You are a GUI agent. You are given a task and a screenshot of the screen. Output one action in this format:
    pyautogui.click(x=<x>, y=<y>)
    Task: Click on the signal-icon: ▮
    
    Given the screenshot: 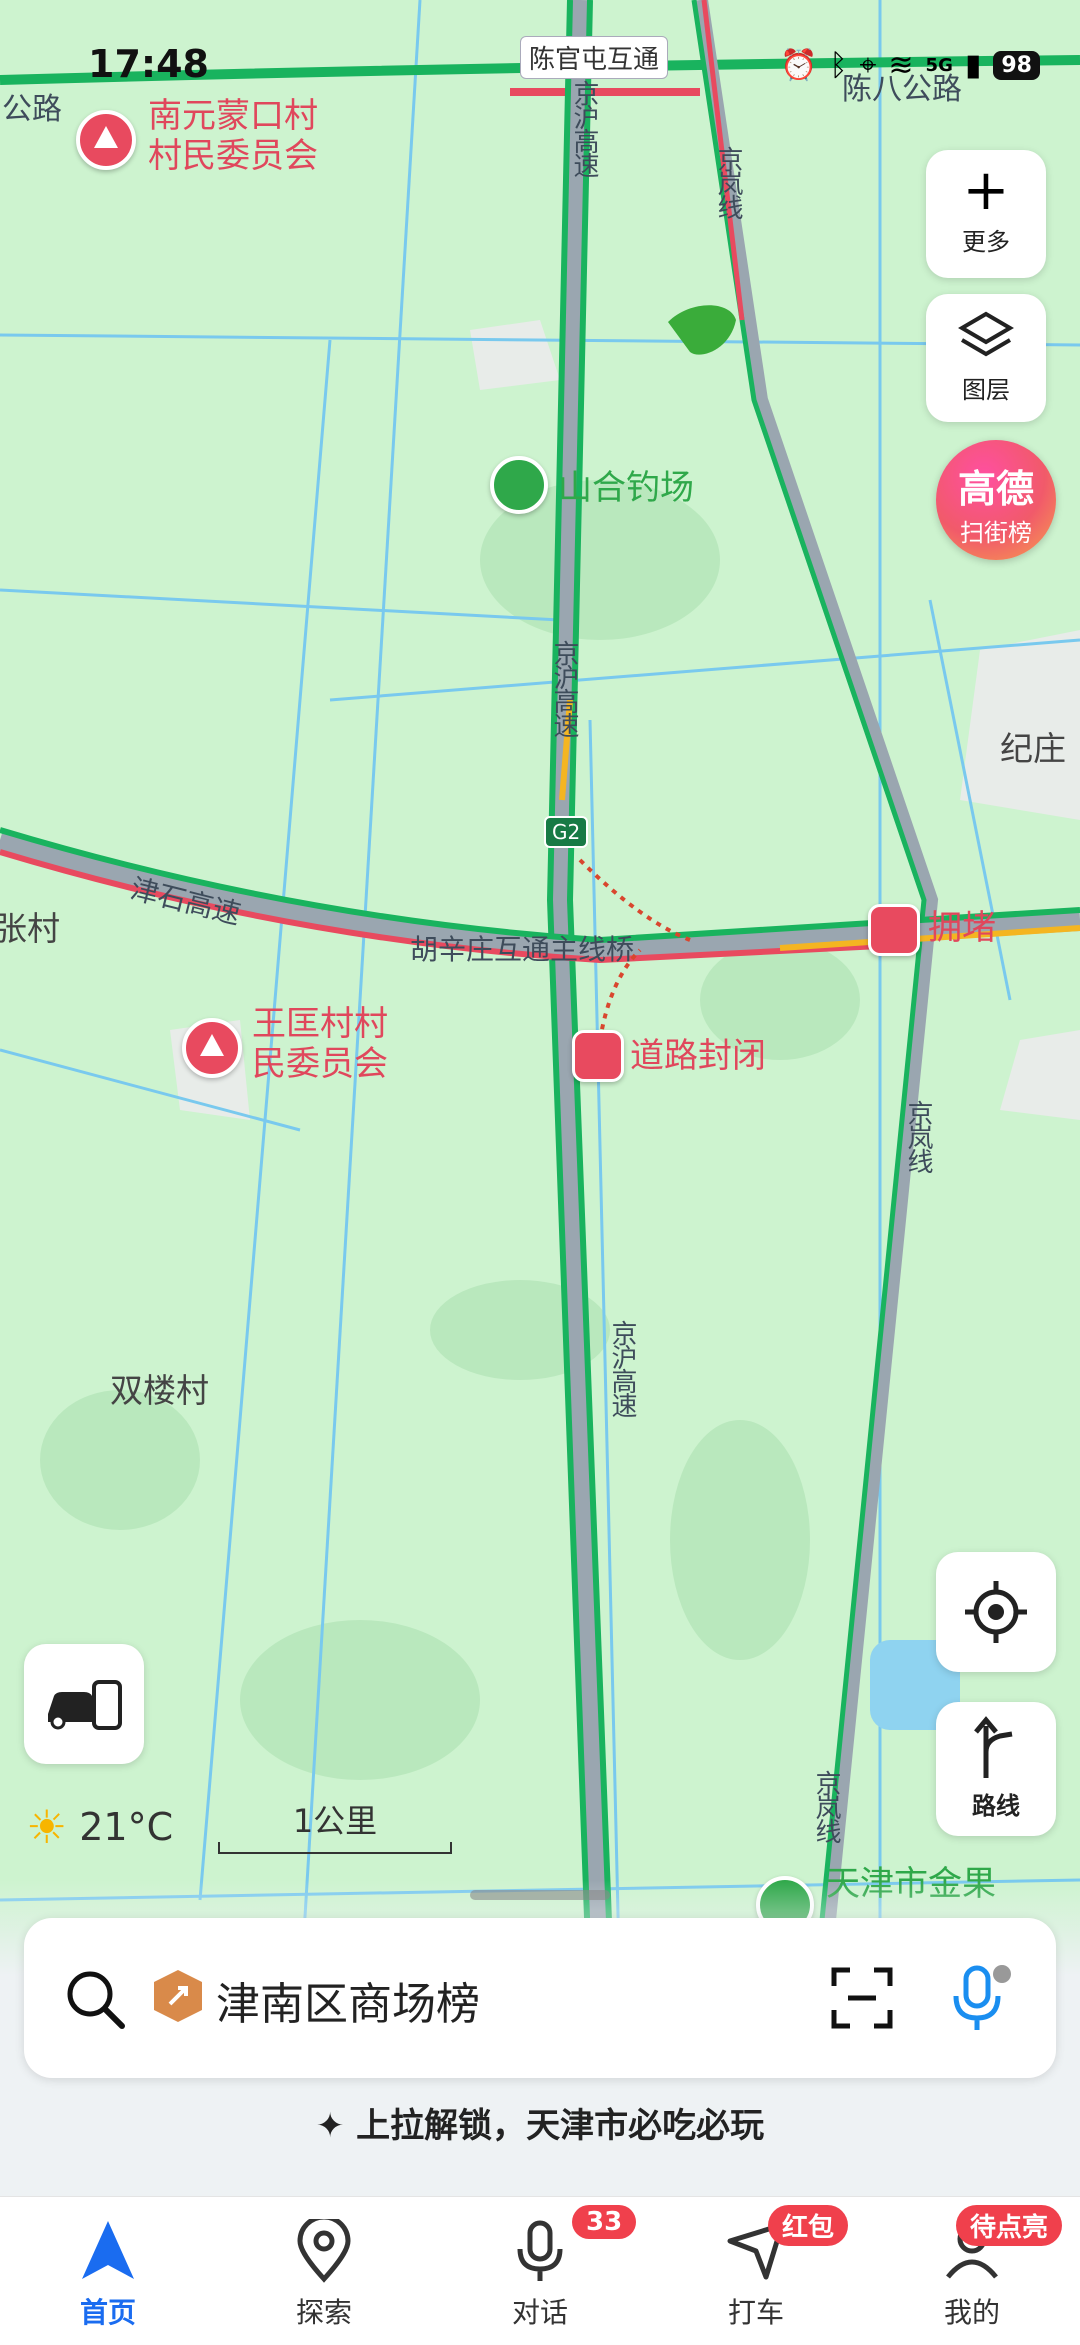 What is the action you would take?
    pyautogui.click(x=973, y=65)
    